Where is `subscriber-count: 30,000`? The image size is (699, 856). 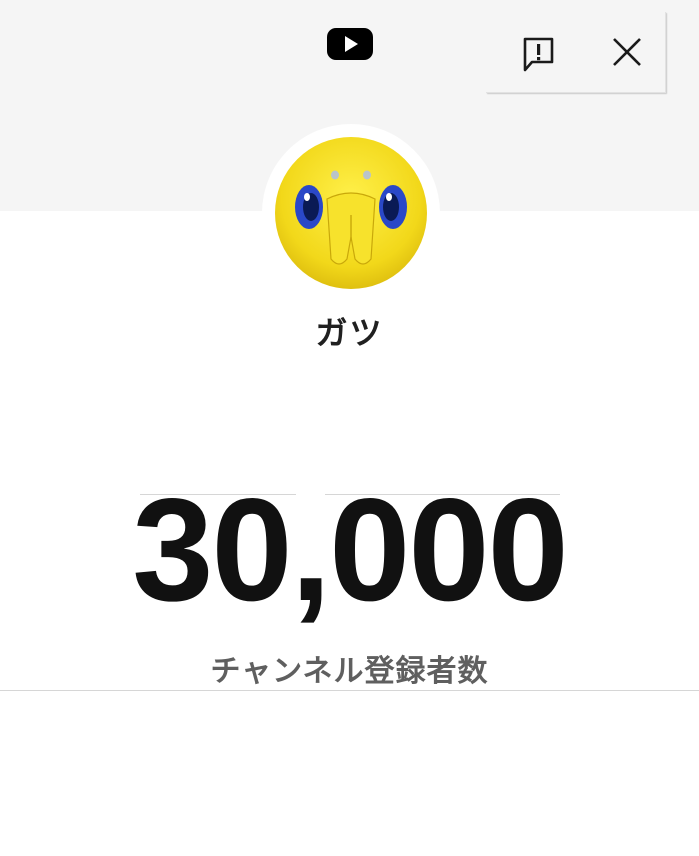
subscriber-count: 30,000 is located at coordinates (350, 549).